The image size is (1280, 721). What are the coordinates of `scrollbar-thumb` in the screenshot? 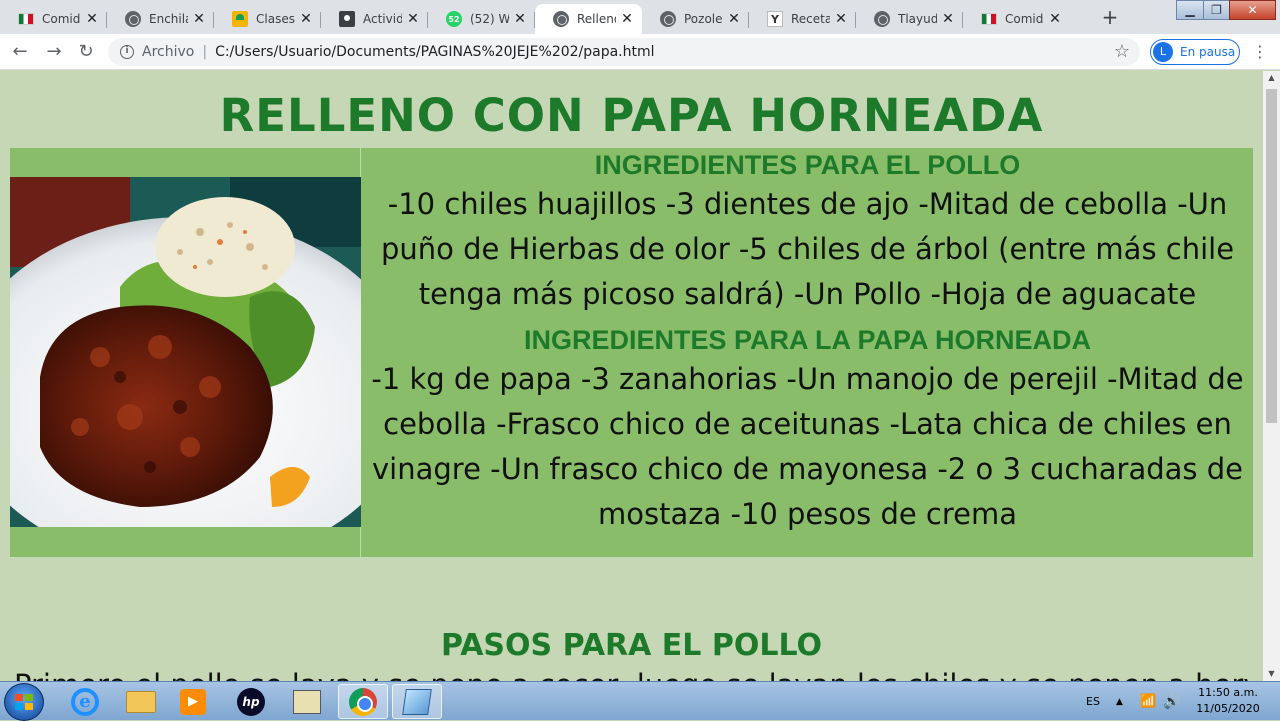 It's located at (1271, 256).